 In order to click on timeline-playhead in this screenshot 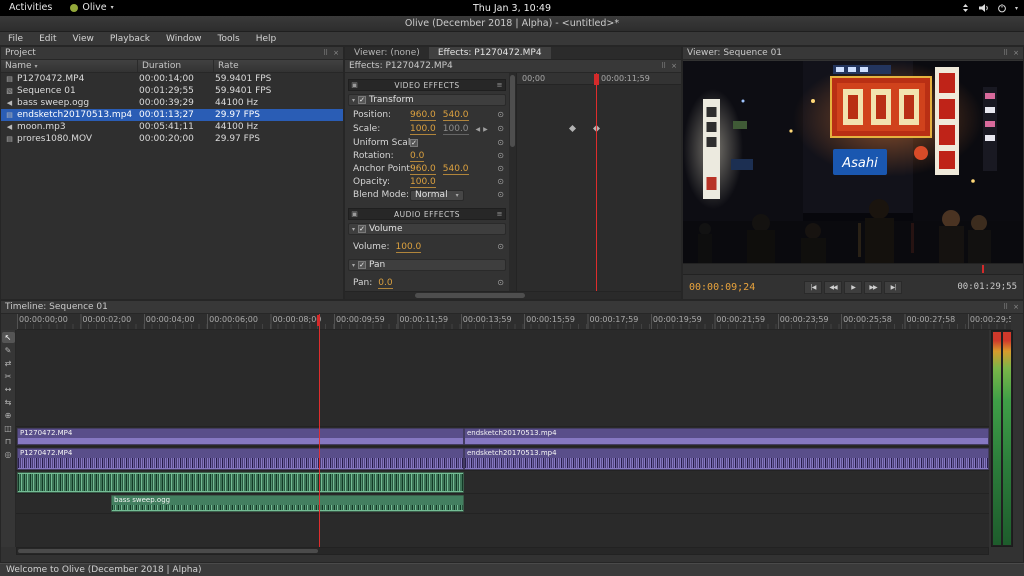, I will do `click(319, 430)`.